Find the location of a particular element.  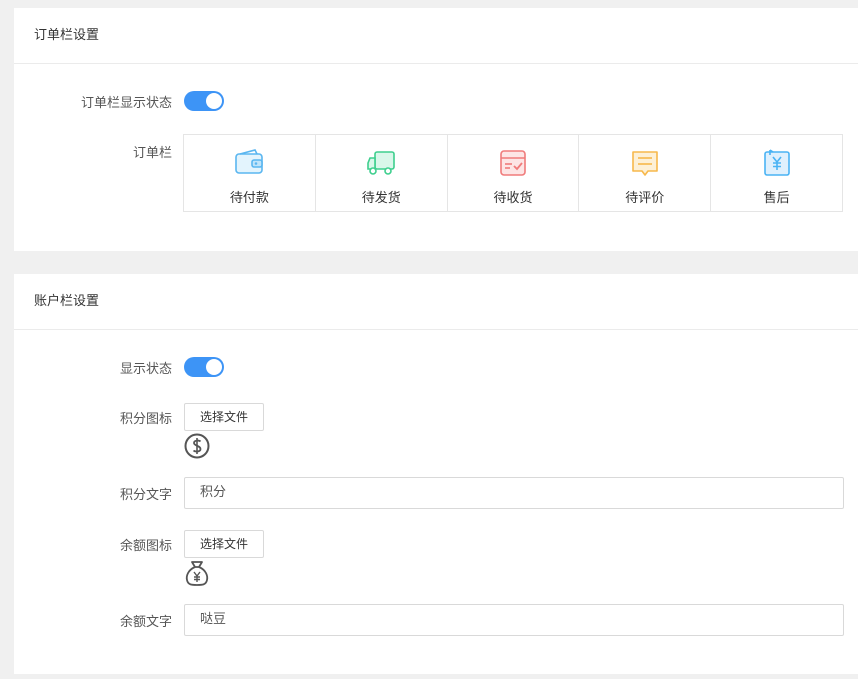

balance-icon-preview is located at coordinates (197, 575).